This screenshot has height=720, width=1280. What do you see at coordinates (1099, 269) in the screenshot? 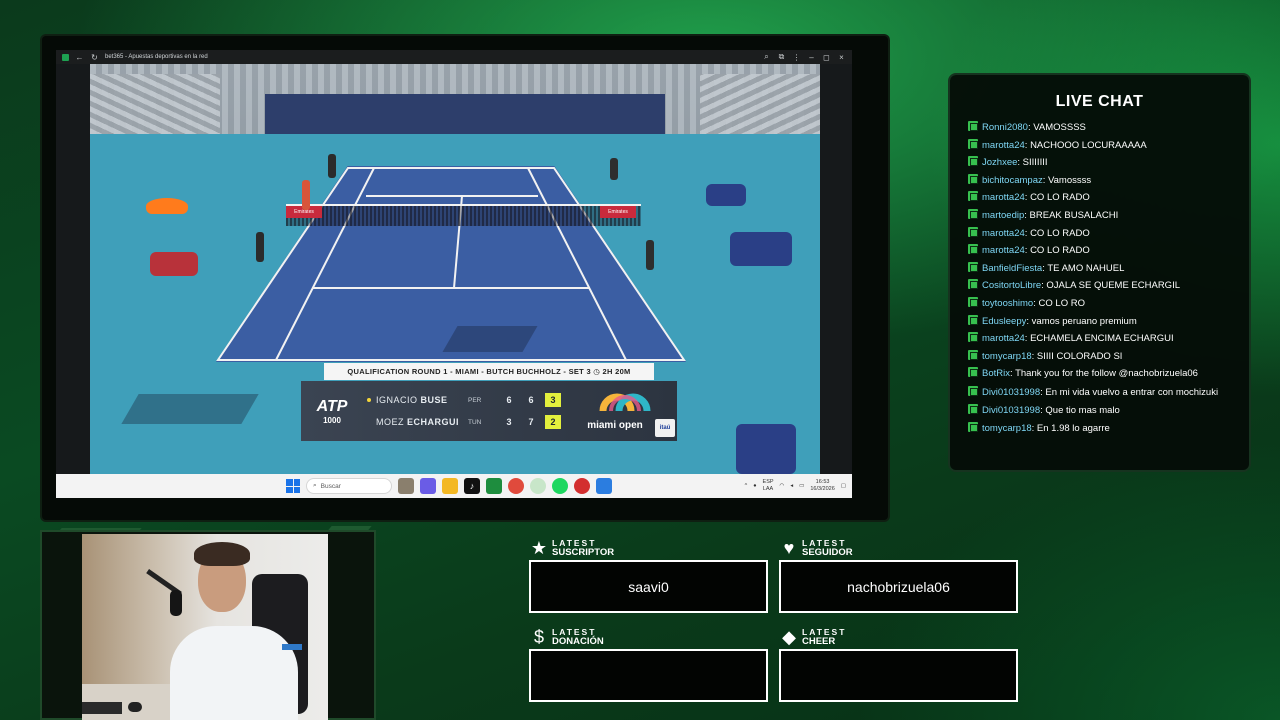
I see `chat-message: BanfieldFiesta: TE AMO NAHUEL` at bounding box center [1099, 269].